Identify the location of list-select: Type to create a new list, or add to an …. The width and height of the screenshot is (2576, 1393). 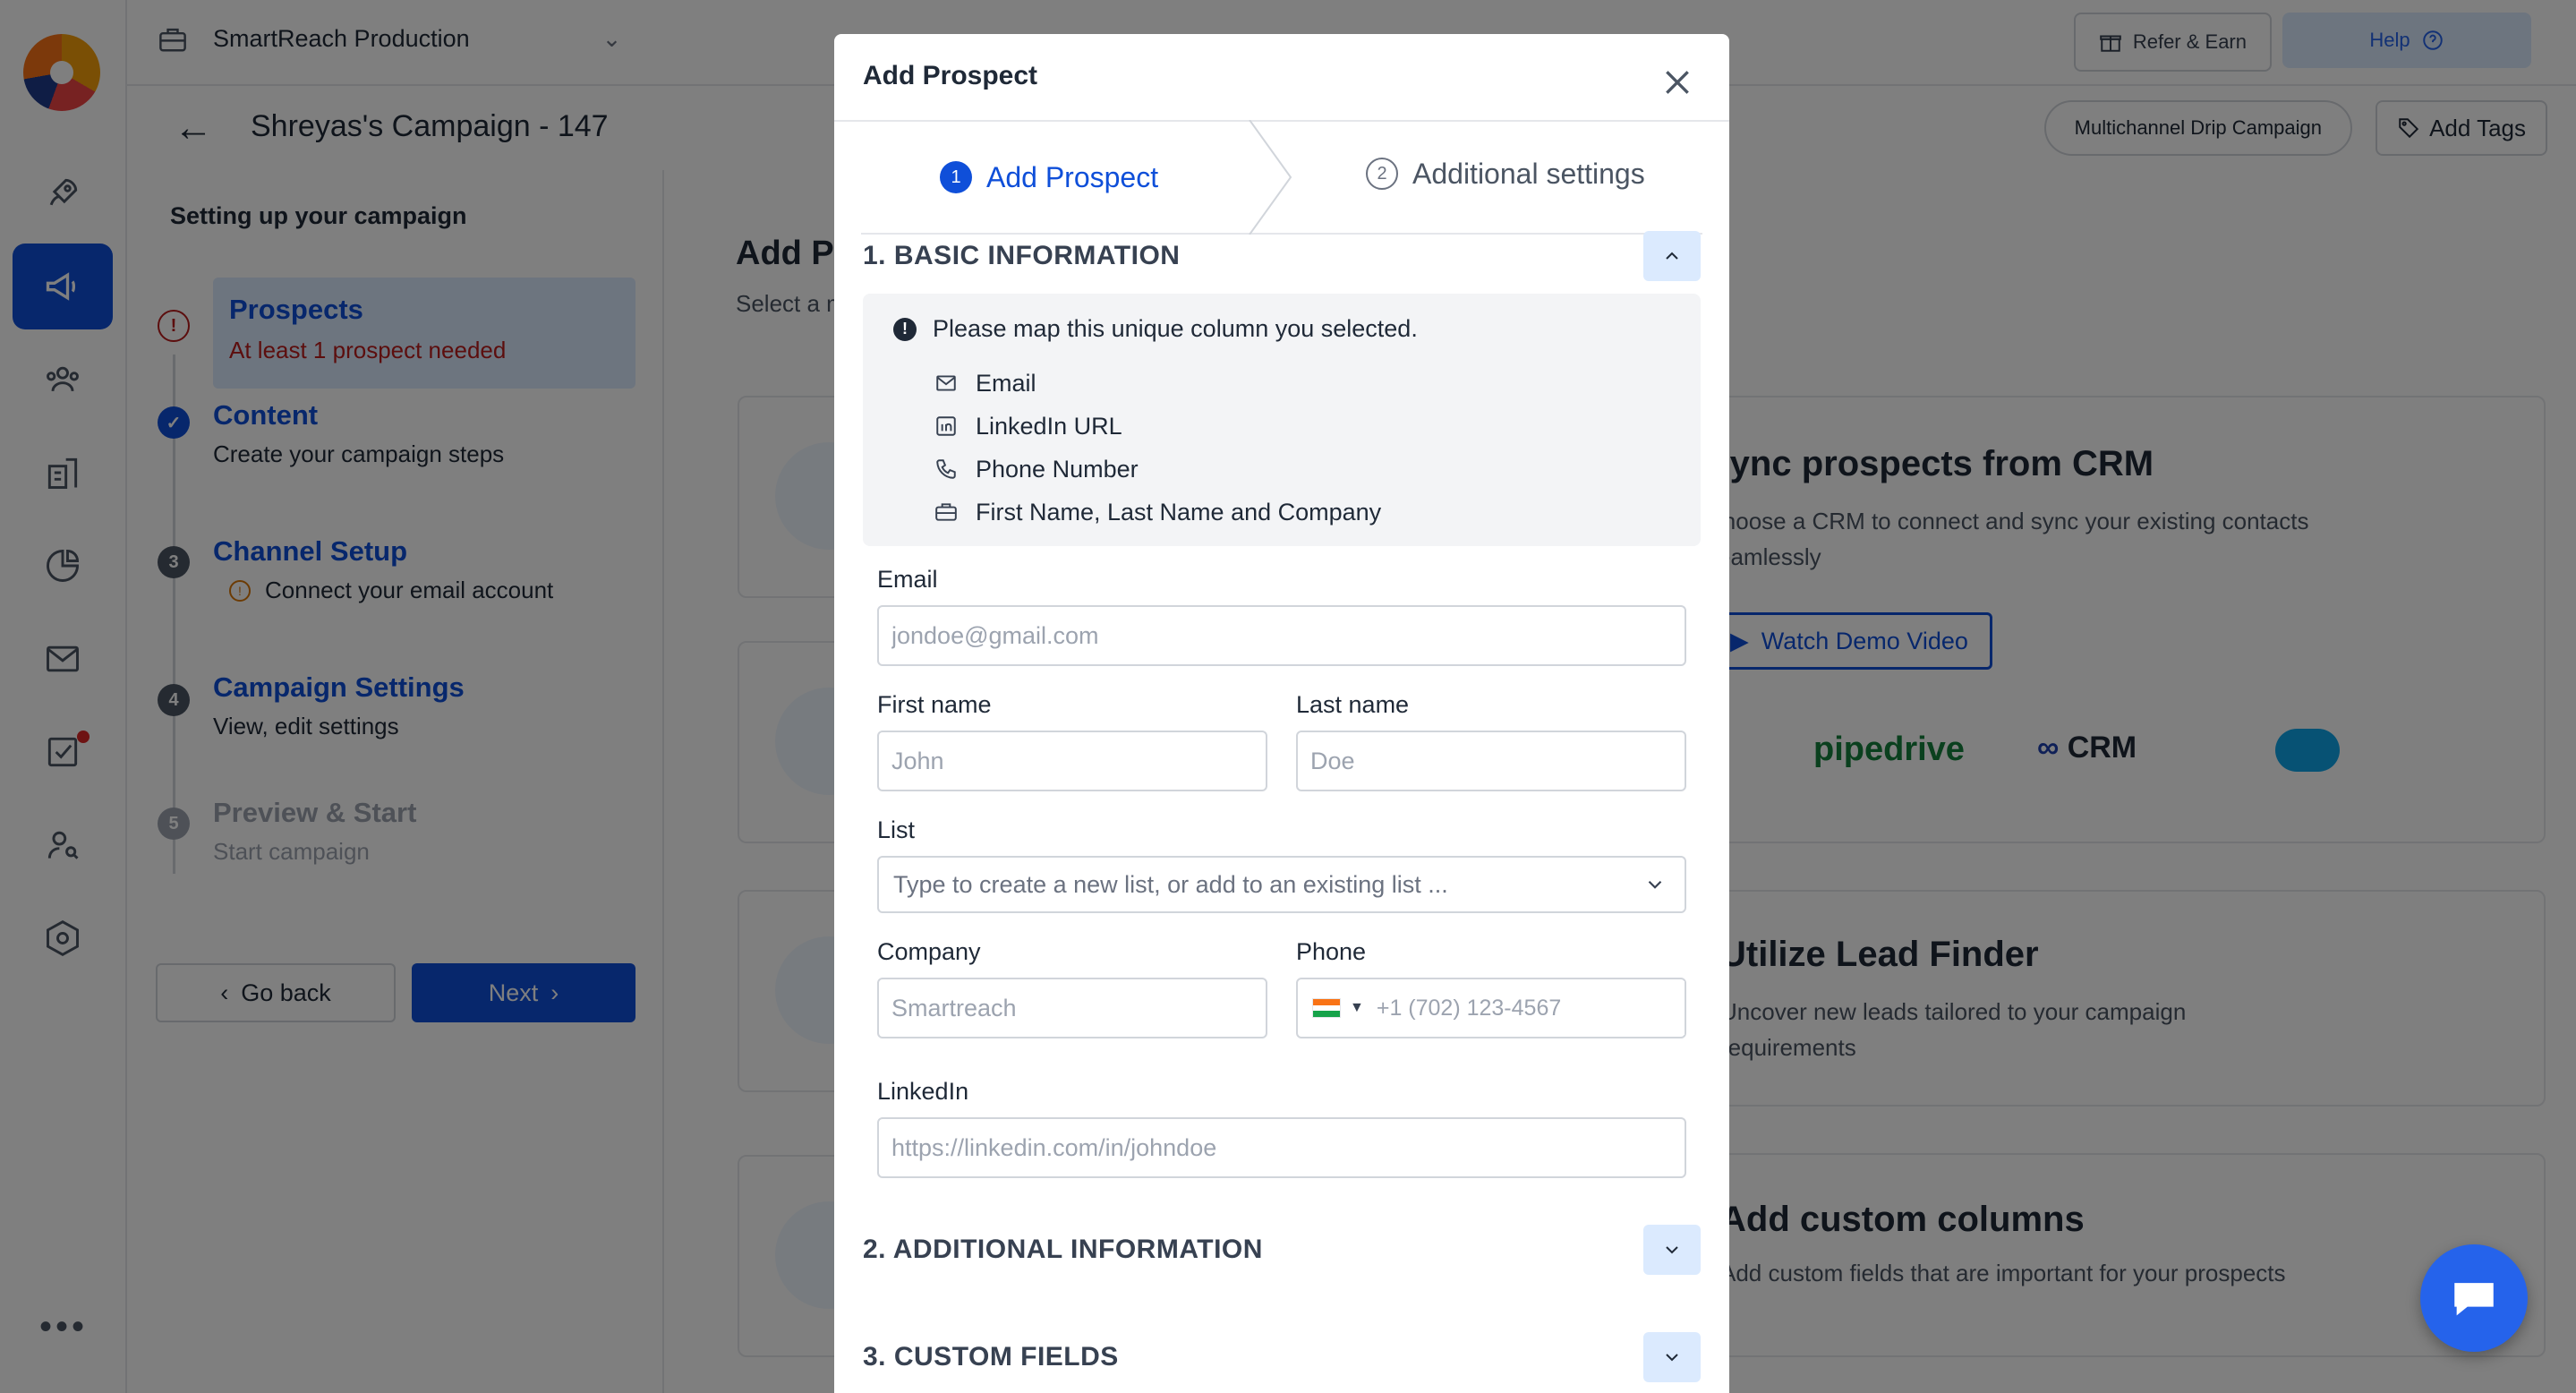
(1281, 885).